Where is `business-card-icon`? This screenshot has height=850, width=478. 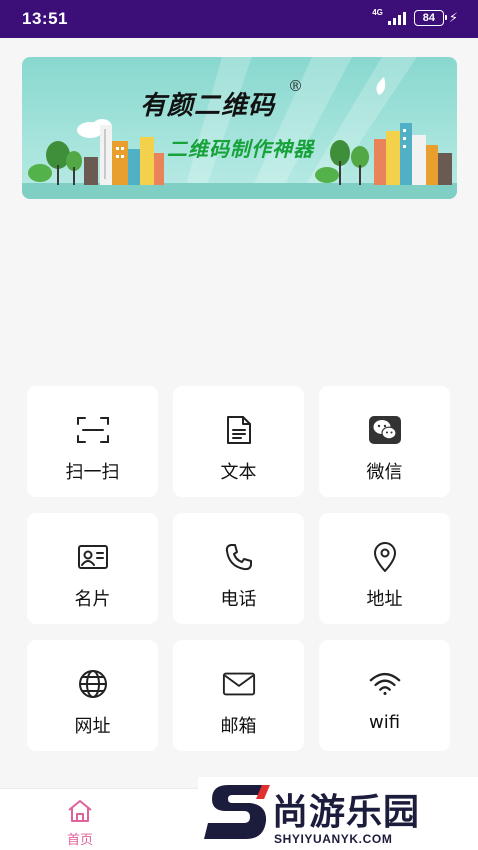 business-card-icon is located at coordinates (93, 557).